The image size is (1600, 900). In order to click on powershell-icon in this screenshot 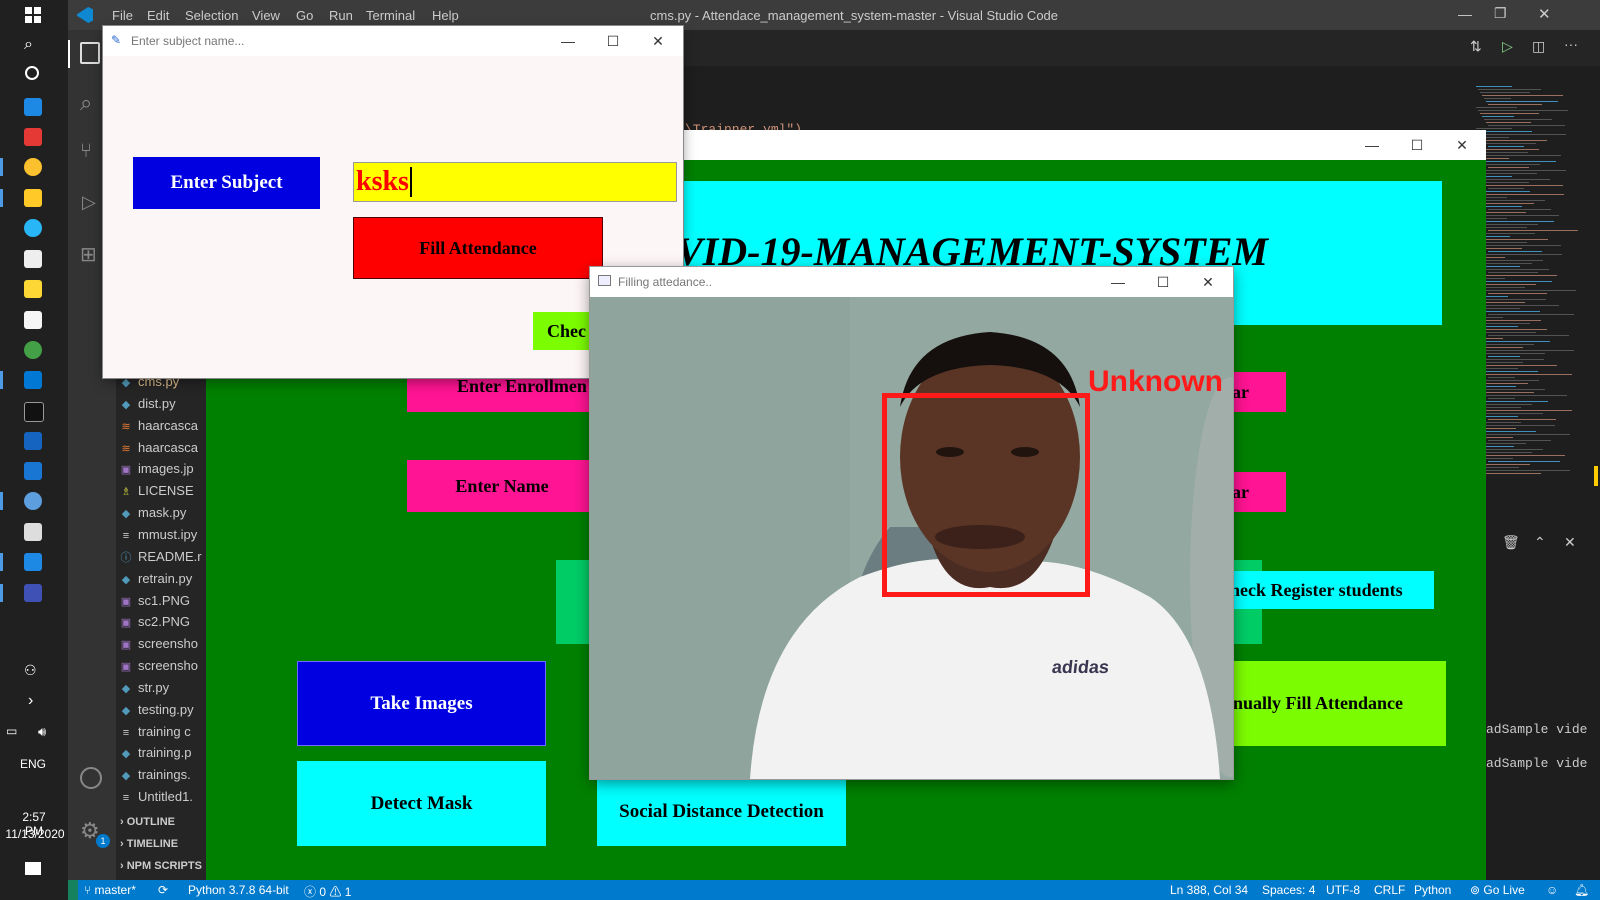, I will do `click(33, 441)`.